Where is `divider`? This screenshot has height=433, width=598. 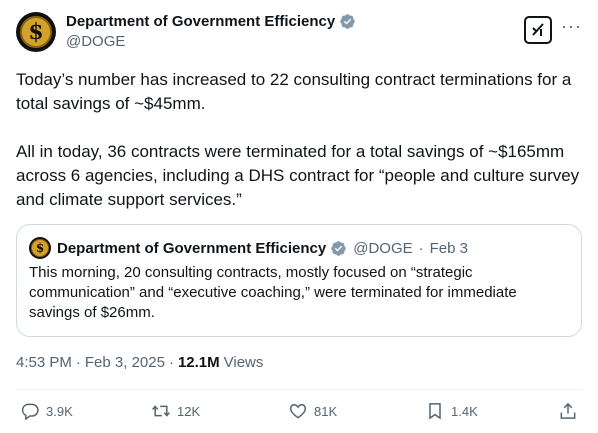 divider is located at coordinates (299, 389).